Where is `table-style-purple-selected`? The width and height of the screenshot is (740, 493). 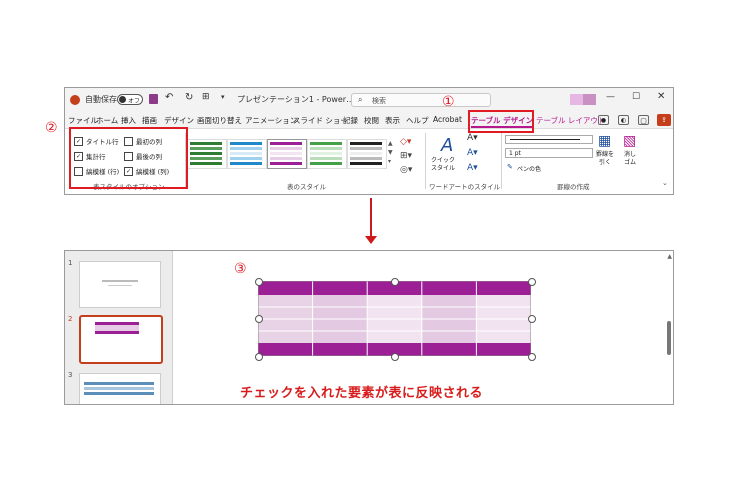
table-style-purple-selected is located at coordinates (287, 154).